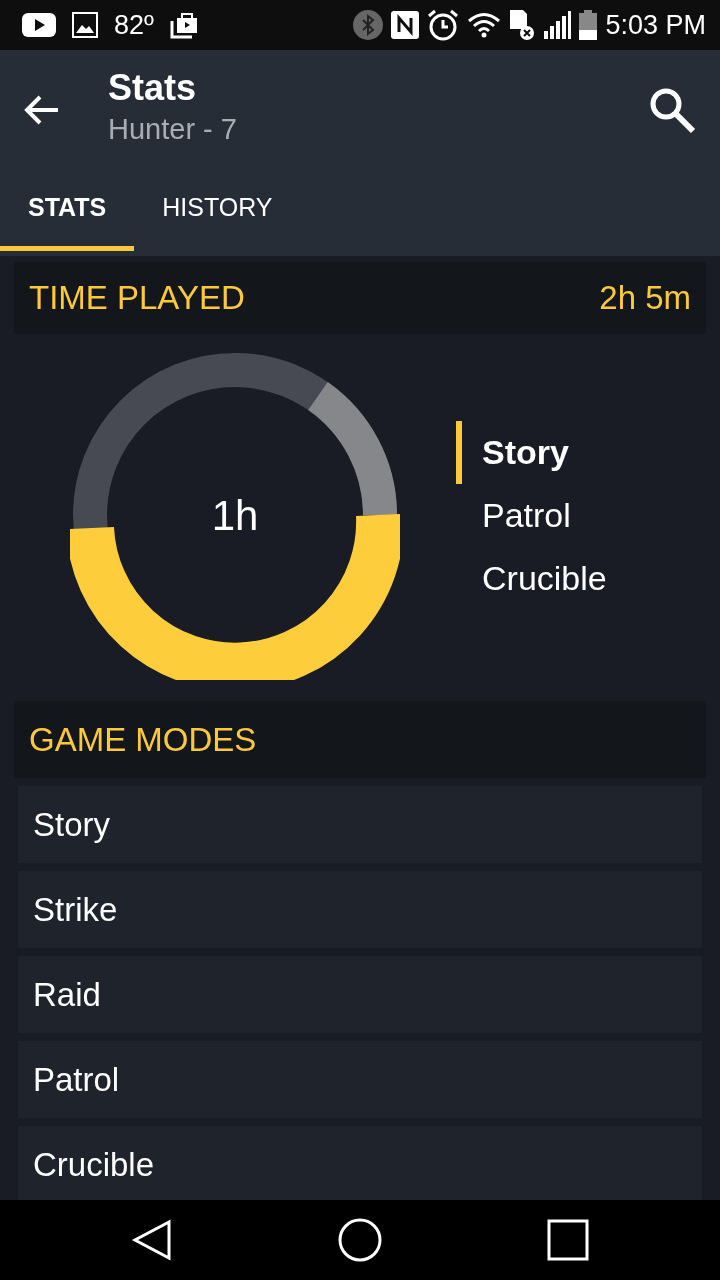  I want to click on nfc-icon, so click(405, 25).